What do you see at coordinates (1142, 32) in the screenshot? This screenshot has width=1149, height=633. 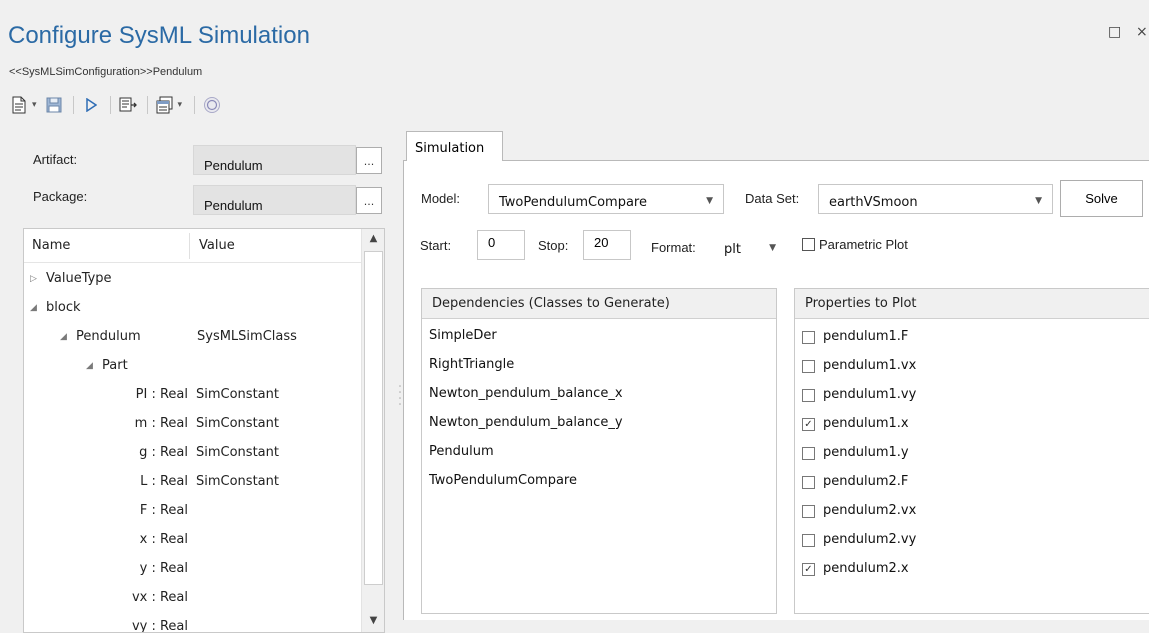 I see `close-button: ×` at bounding box center [1142, 32].